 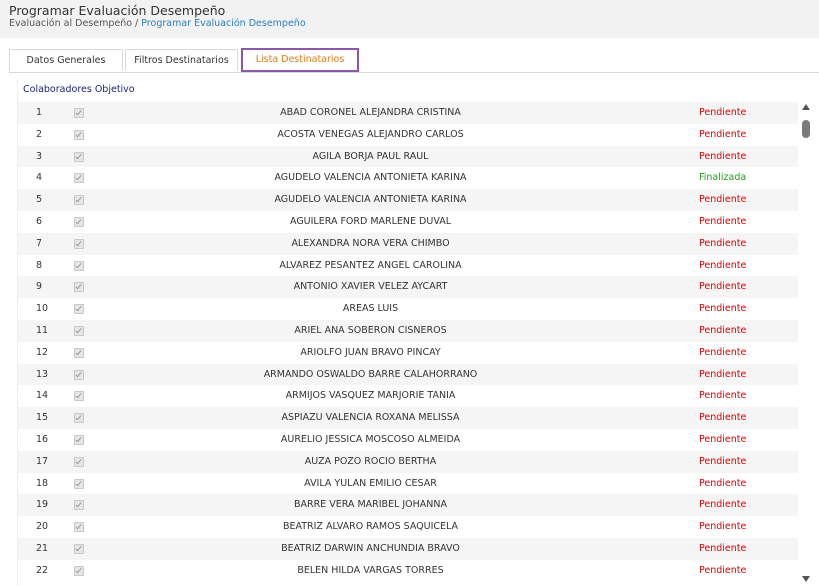 I want to click on row-number: 9, so click(x=39, y=287).